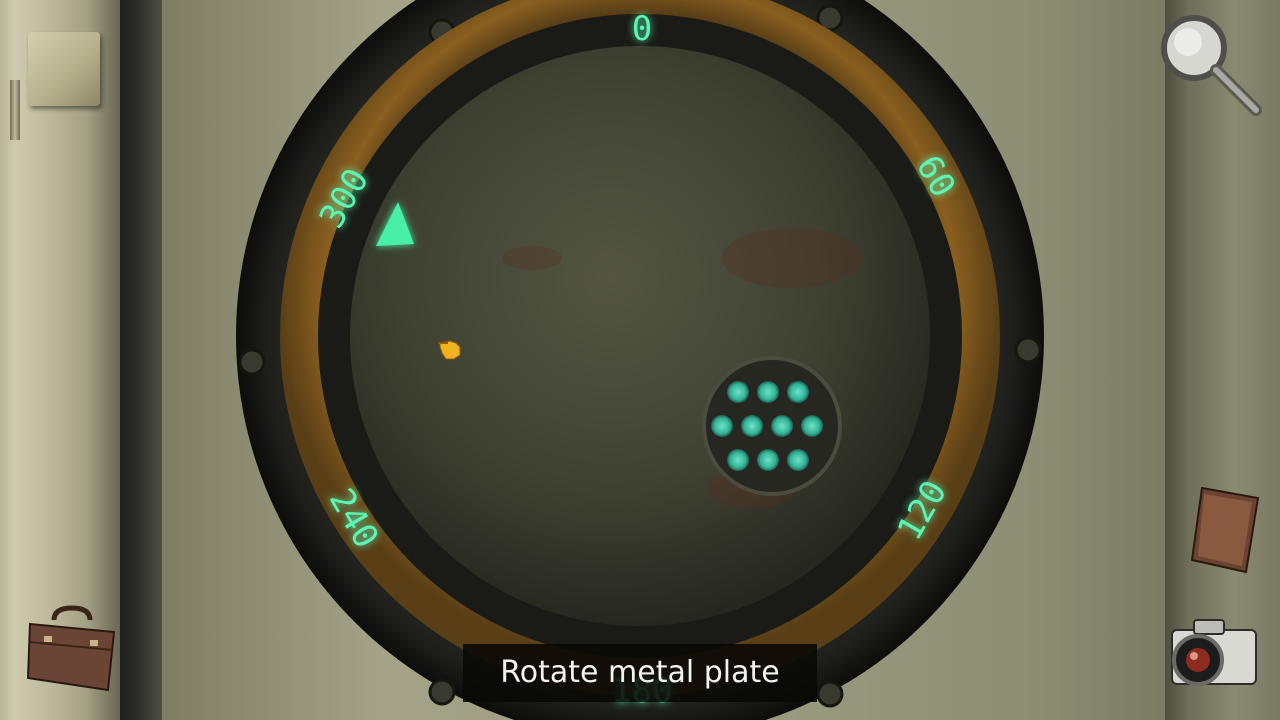  Describe the element at coordinates (1228, 528) in the screenshot. I see `notebook-icon` at that location.